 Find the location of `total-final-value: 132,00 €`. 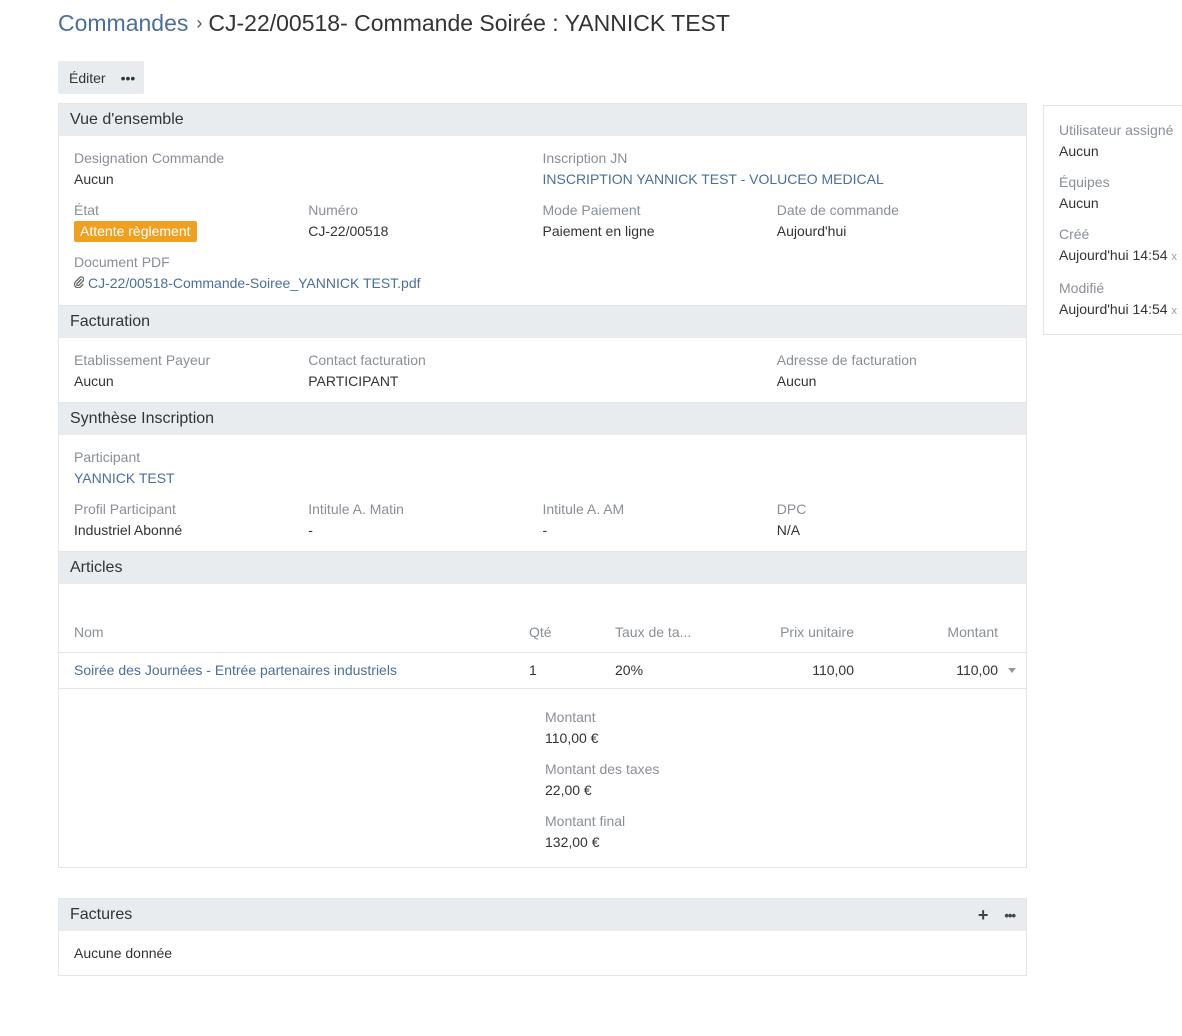

total-final-value: 132,00 € is located at coordinates (572, 841).